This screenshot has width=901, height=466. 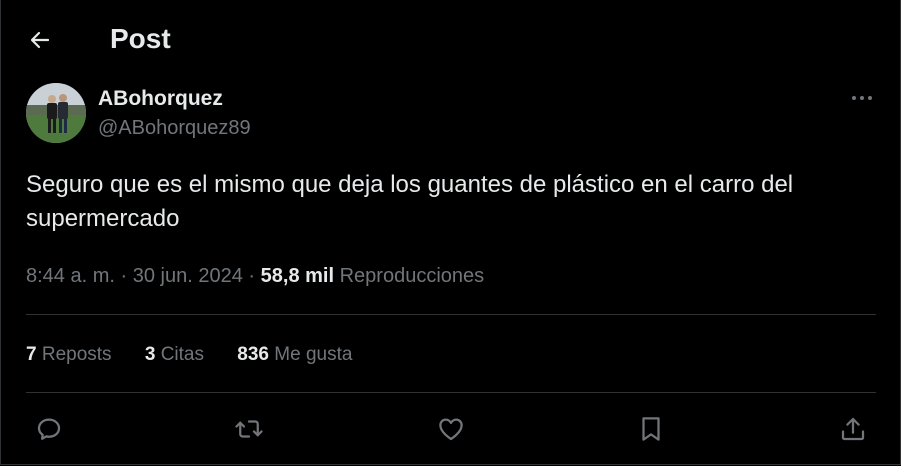 I want to click on more-options-button, so click(x=862, y=98).